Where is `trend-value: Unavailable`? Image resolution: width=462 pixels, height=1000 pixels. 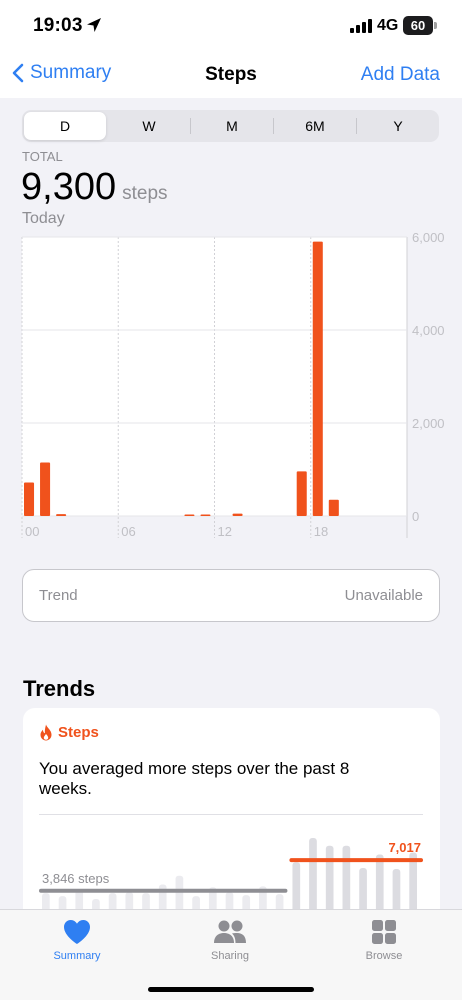
trend-value: Unavailable is located at coordinates (383, 595).